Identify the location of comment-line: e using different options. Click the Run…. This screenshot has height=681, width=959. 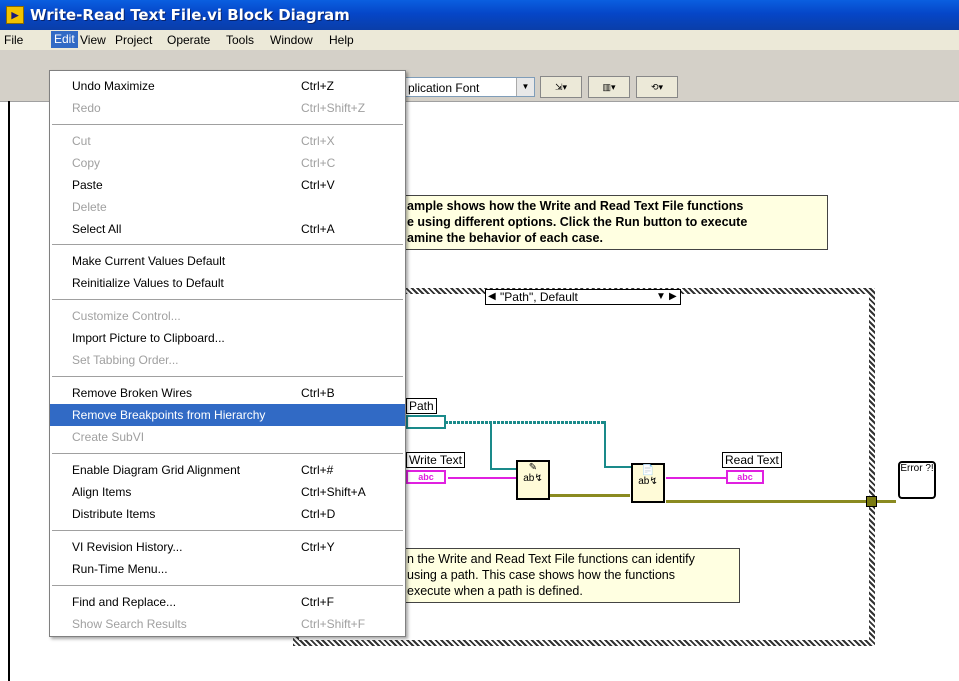
(577, 222).